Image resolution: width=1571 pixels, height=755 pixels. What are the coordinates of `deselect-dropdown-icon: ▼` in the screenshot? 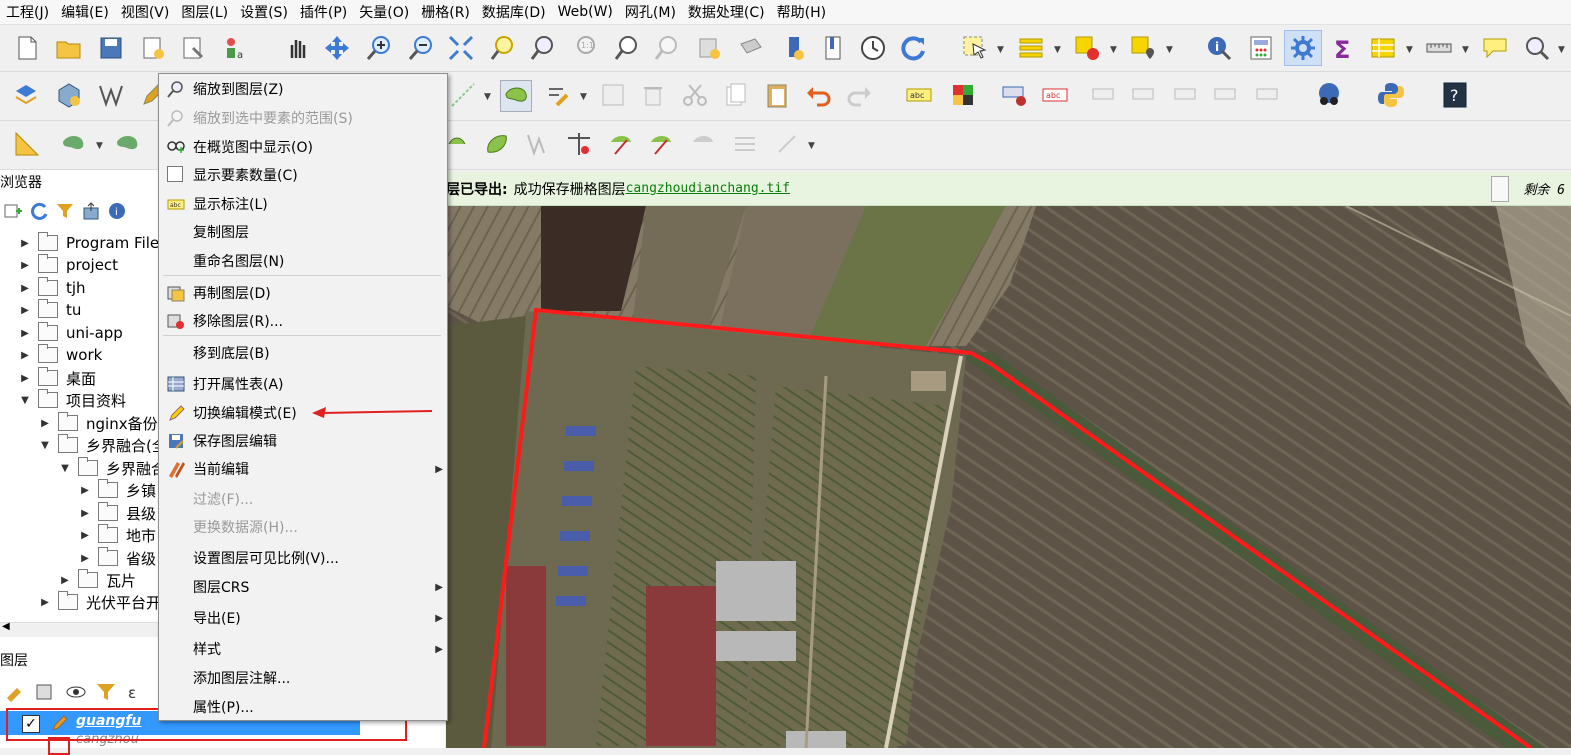 It's located at (1113, 50).